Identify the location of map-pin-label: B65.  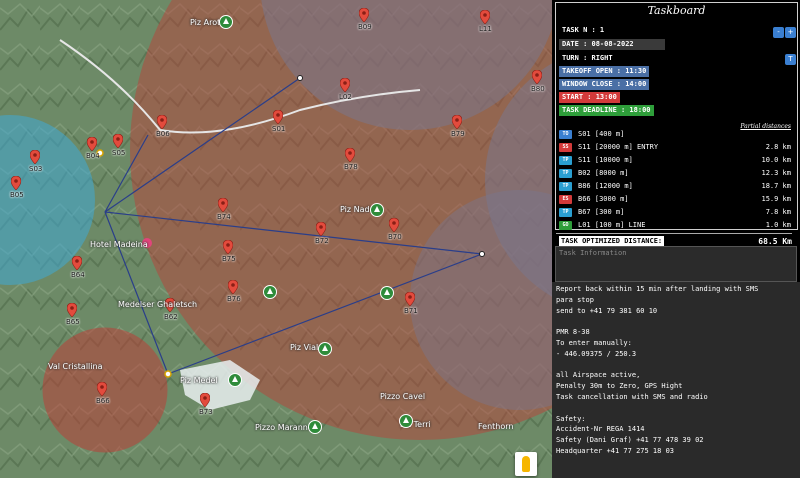
(73, 322).